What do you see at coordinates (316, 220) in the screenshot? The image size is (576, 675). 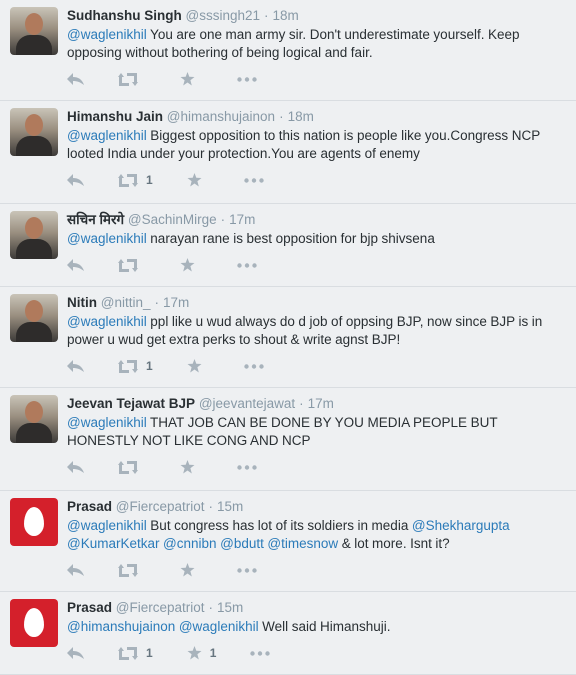 I see `tweet-header: सचिन मिरगे @SachinMirge · 17m` at bounding box center [316, 220].